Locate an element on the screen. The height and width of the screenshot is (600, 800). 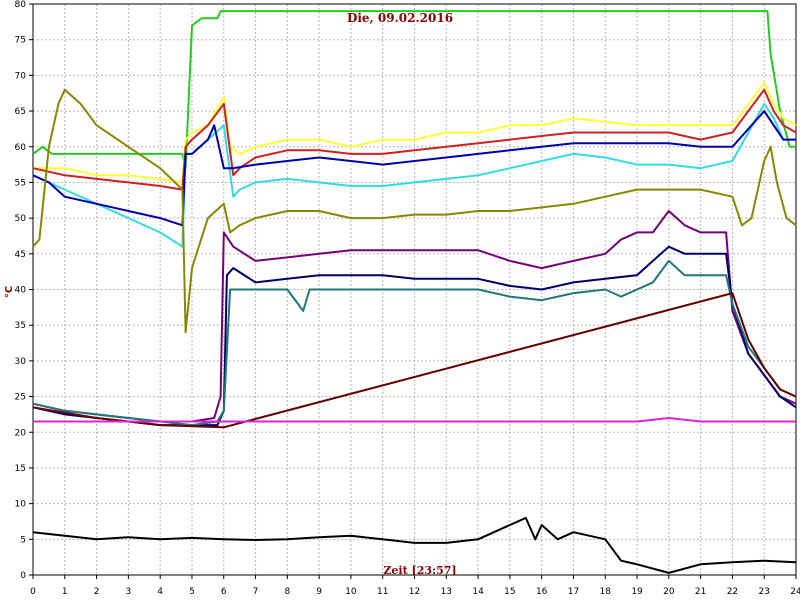
y-tick-label: 60 is located at coordinates (21, 148).